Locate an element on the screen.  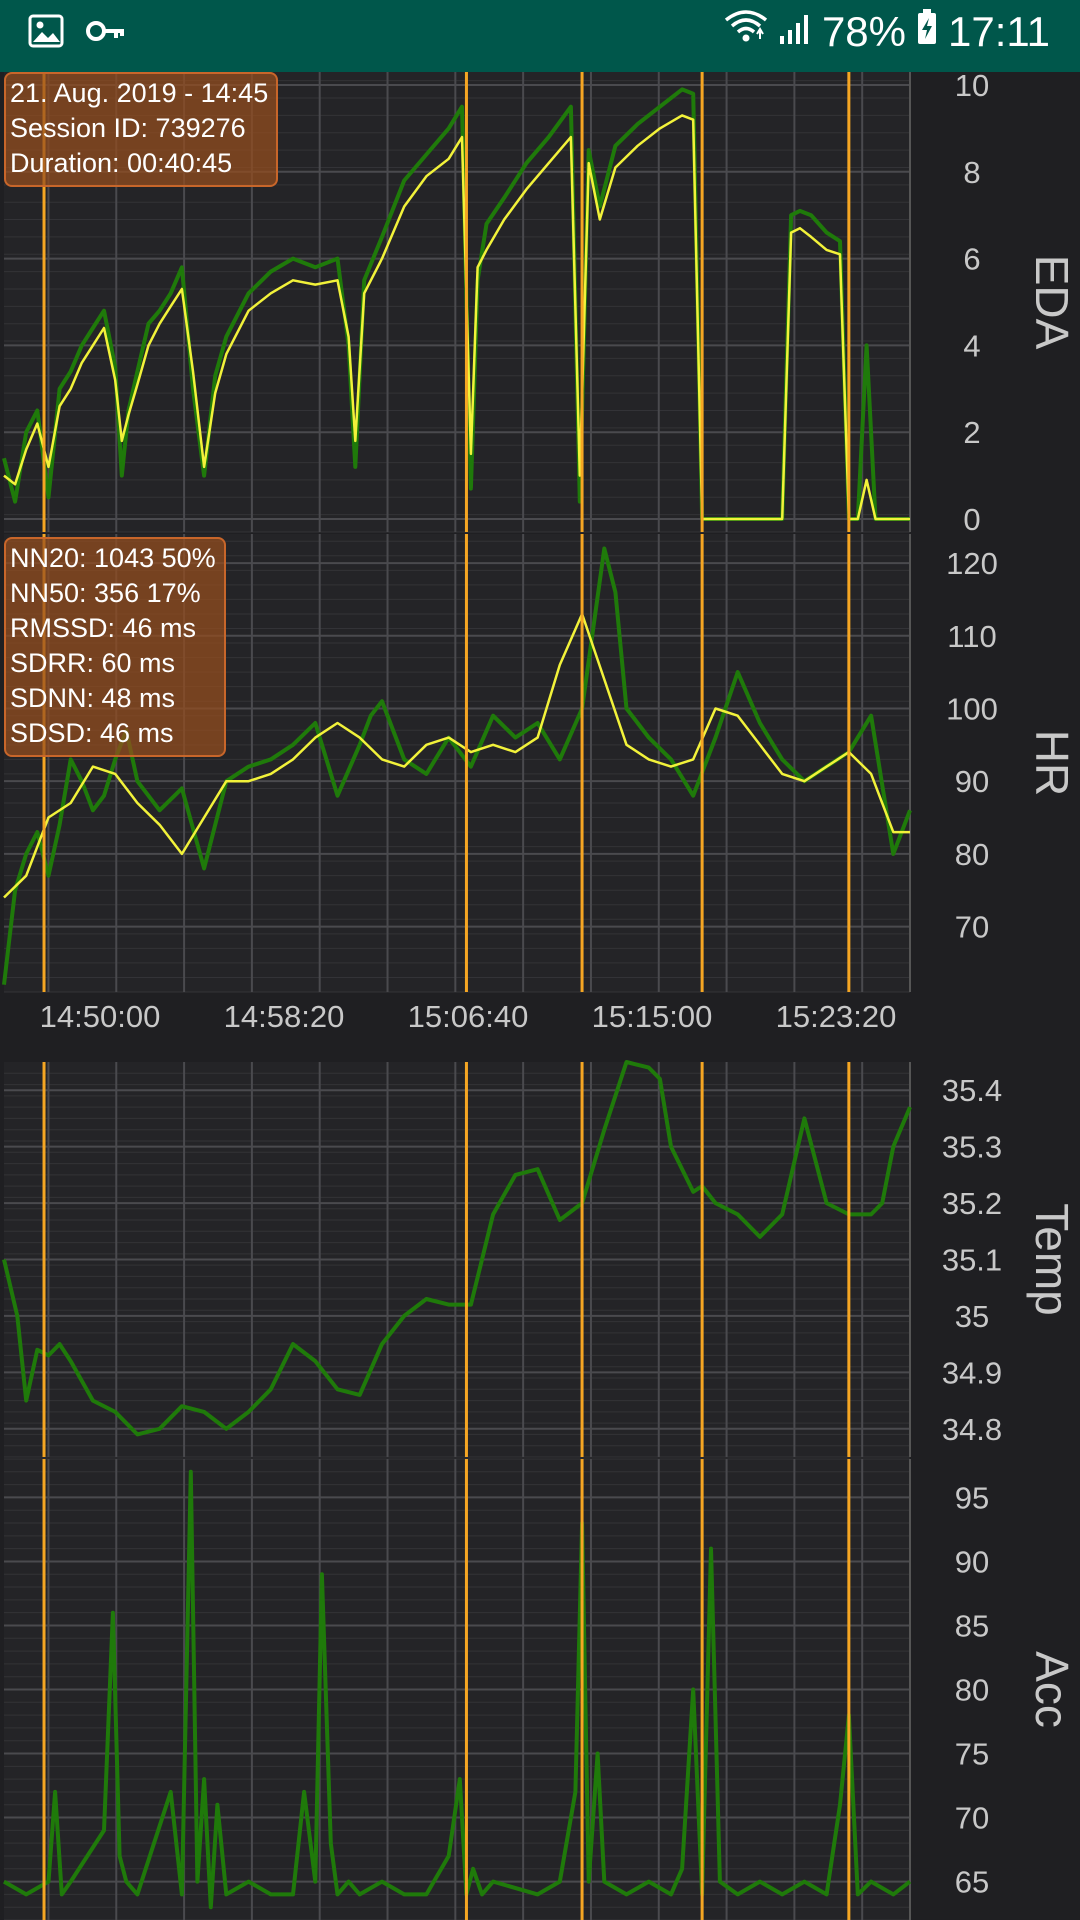
time-axis-label: 15:15:00 is located at coordinates (652, 1016).